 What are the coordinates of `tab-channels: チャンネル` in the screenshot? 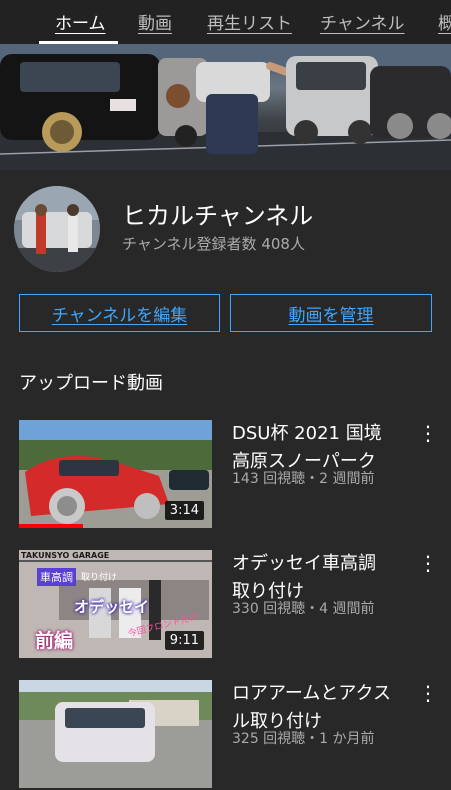 It's located at (362, 21).